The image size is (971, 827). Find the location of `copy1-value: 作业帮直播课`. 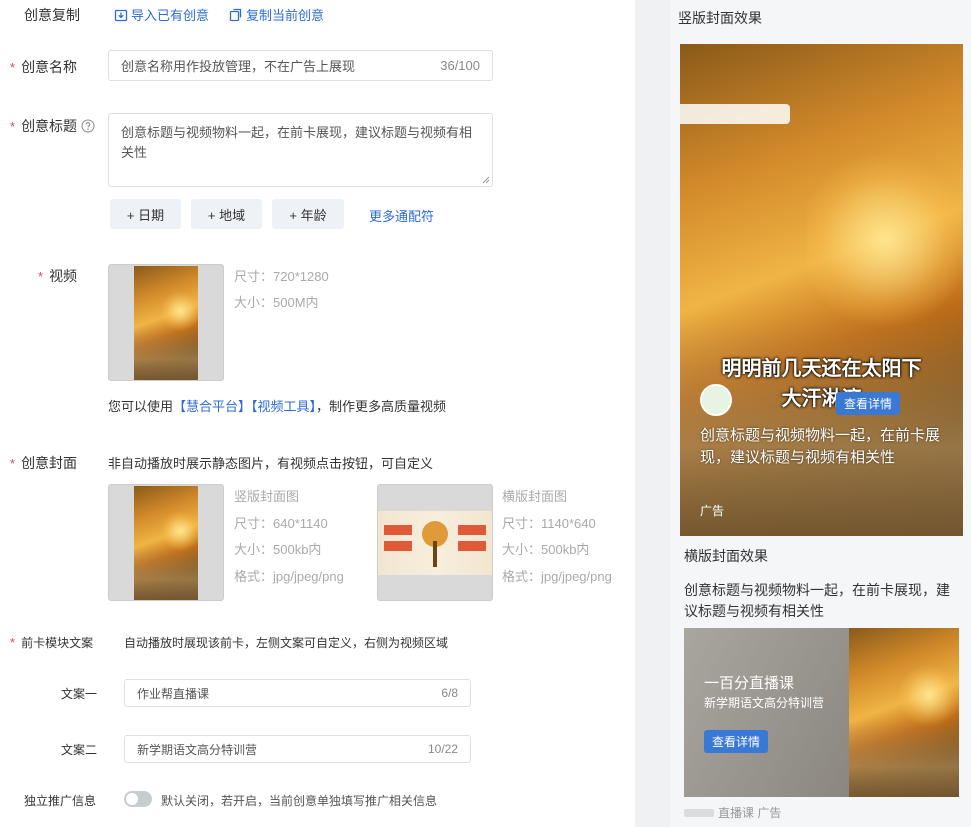

copy1-value: 作业帮直播课 is located at coordinates (173, 693).